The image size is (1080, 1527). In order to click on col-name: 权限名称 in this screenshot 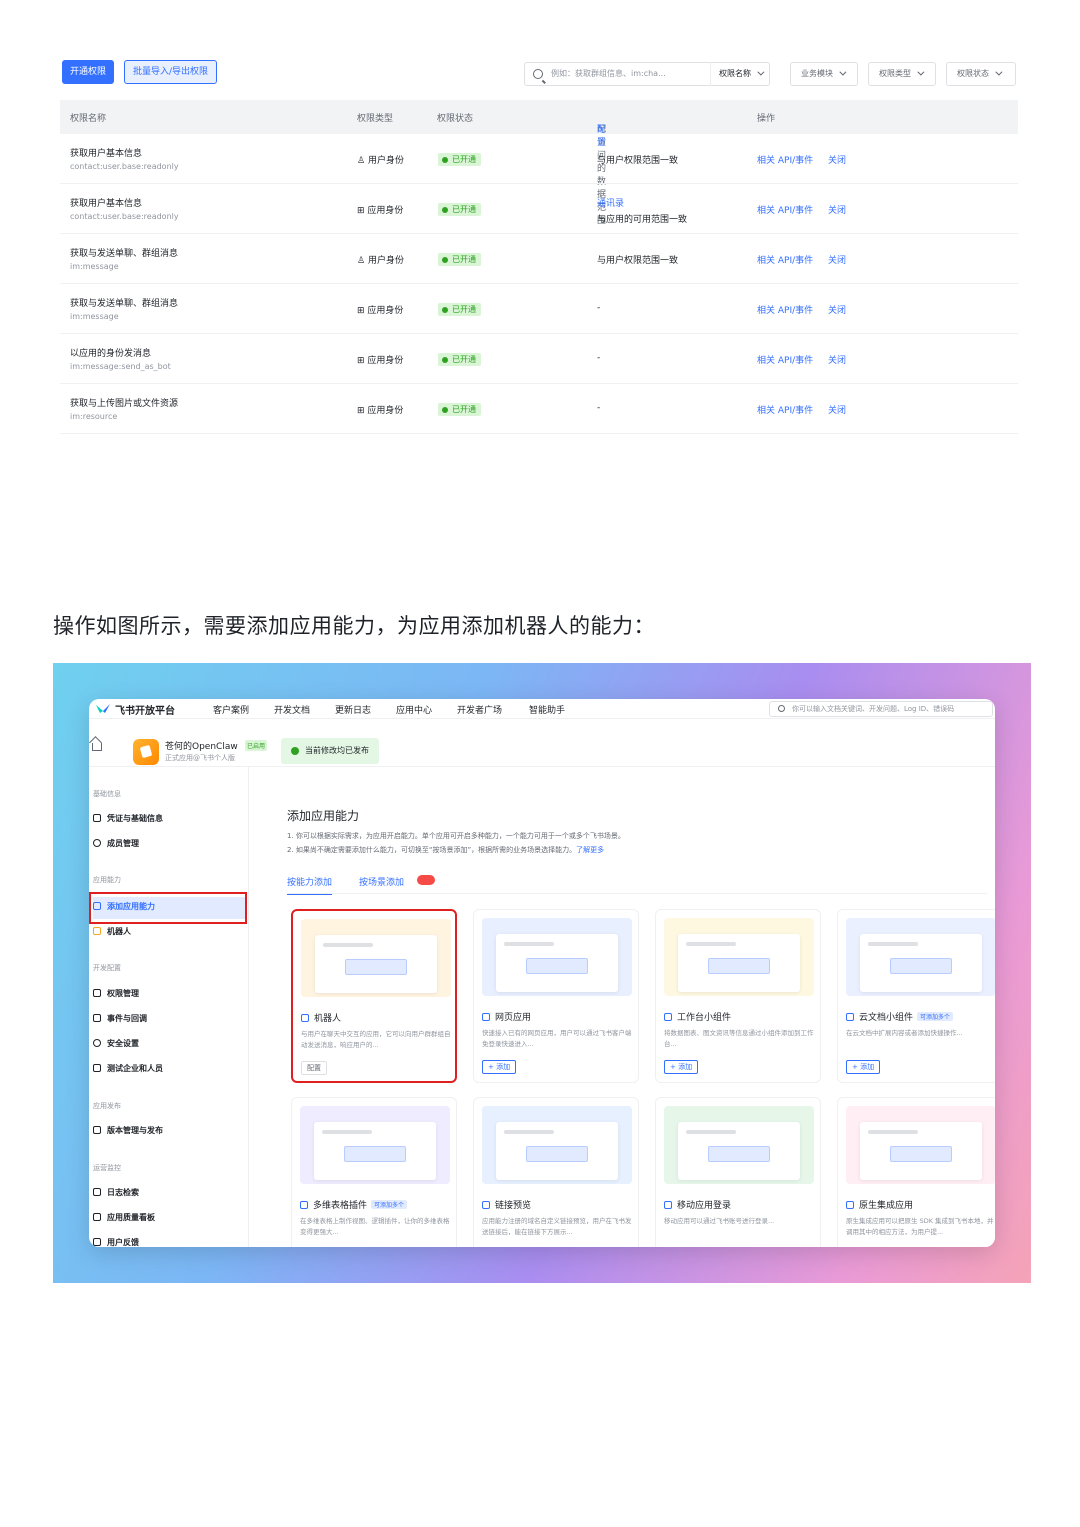, I will do `click(88, 119)`.